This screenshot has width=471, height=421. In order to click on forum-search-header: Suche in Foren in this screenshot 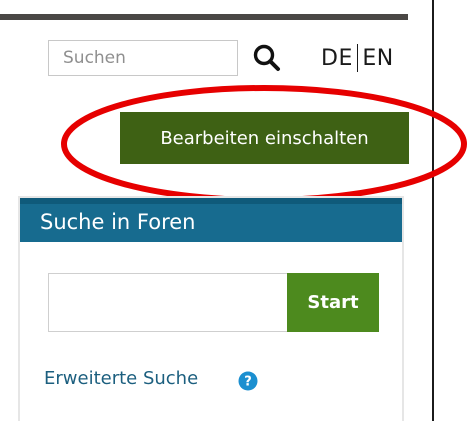, I will do `click(211, 220)`.